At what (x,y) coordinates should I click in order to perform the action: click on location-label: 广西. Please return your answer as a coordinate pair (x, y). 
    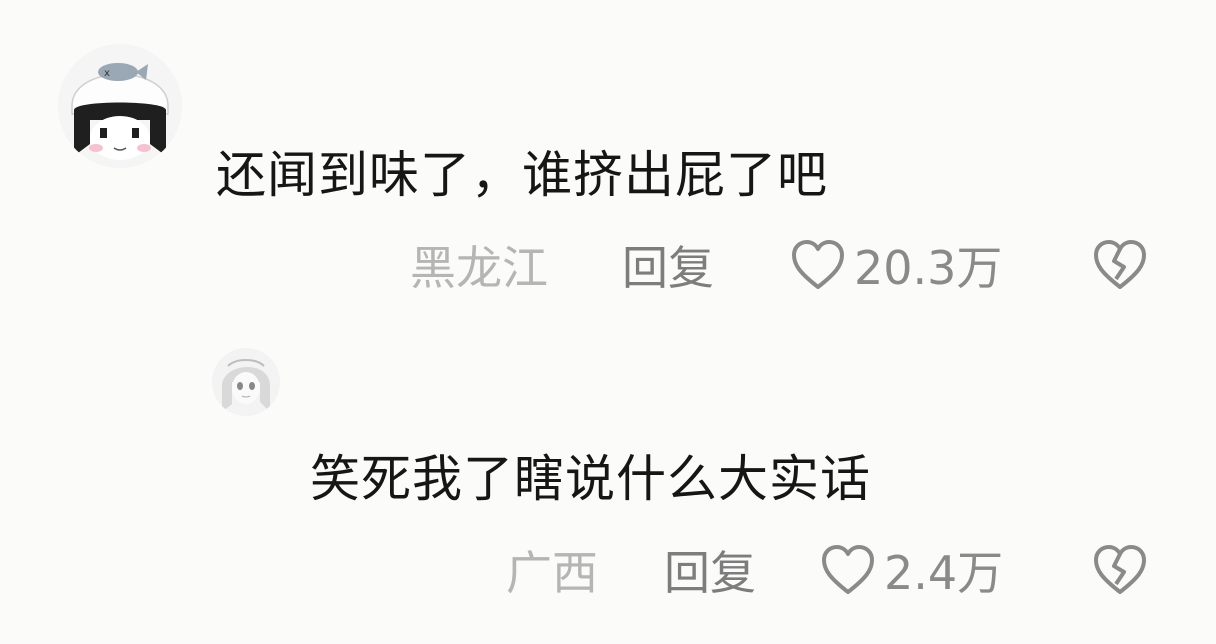
    Looking at the image, I should click on (552, 573).